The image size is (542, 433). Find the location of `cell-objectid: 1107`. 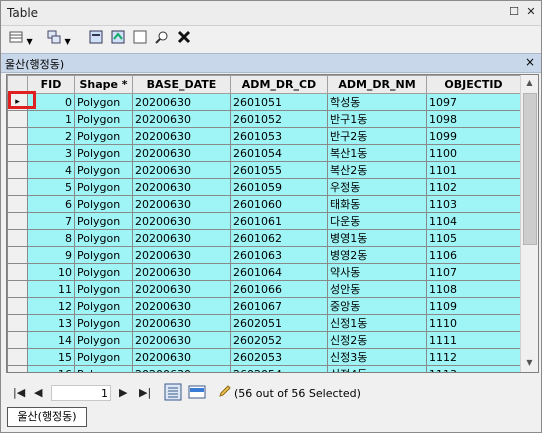

cell-objectid: 1107 is located at coordinates (473, 272).